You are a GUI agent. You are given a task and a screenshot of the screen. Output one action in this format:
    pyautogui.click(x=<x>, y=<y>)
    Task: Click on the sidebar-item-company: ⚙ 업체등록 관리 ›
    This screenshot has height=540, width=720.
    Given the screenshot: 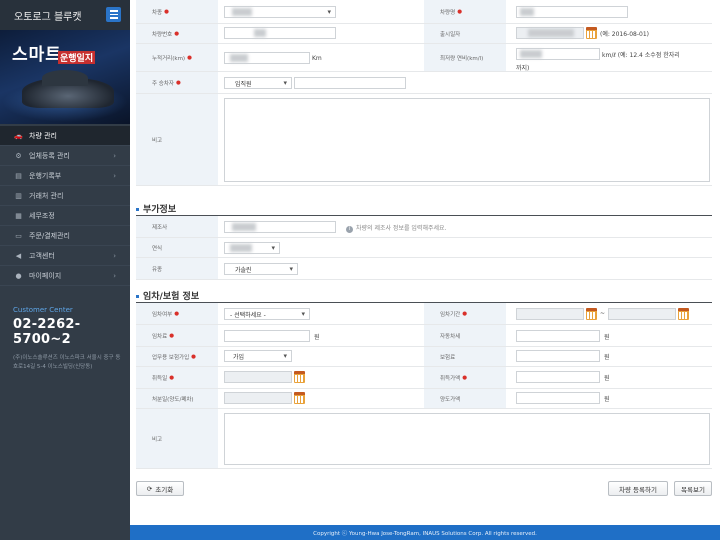 What is the action you would take?
    pyautogui.click(x=65, y=156)
    